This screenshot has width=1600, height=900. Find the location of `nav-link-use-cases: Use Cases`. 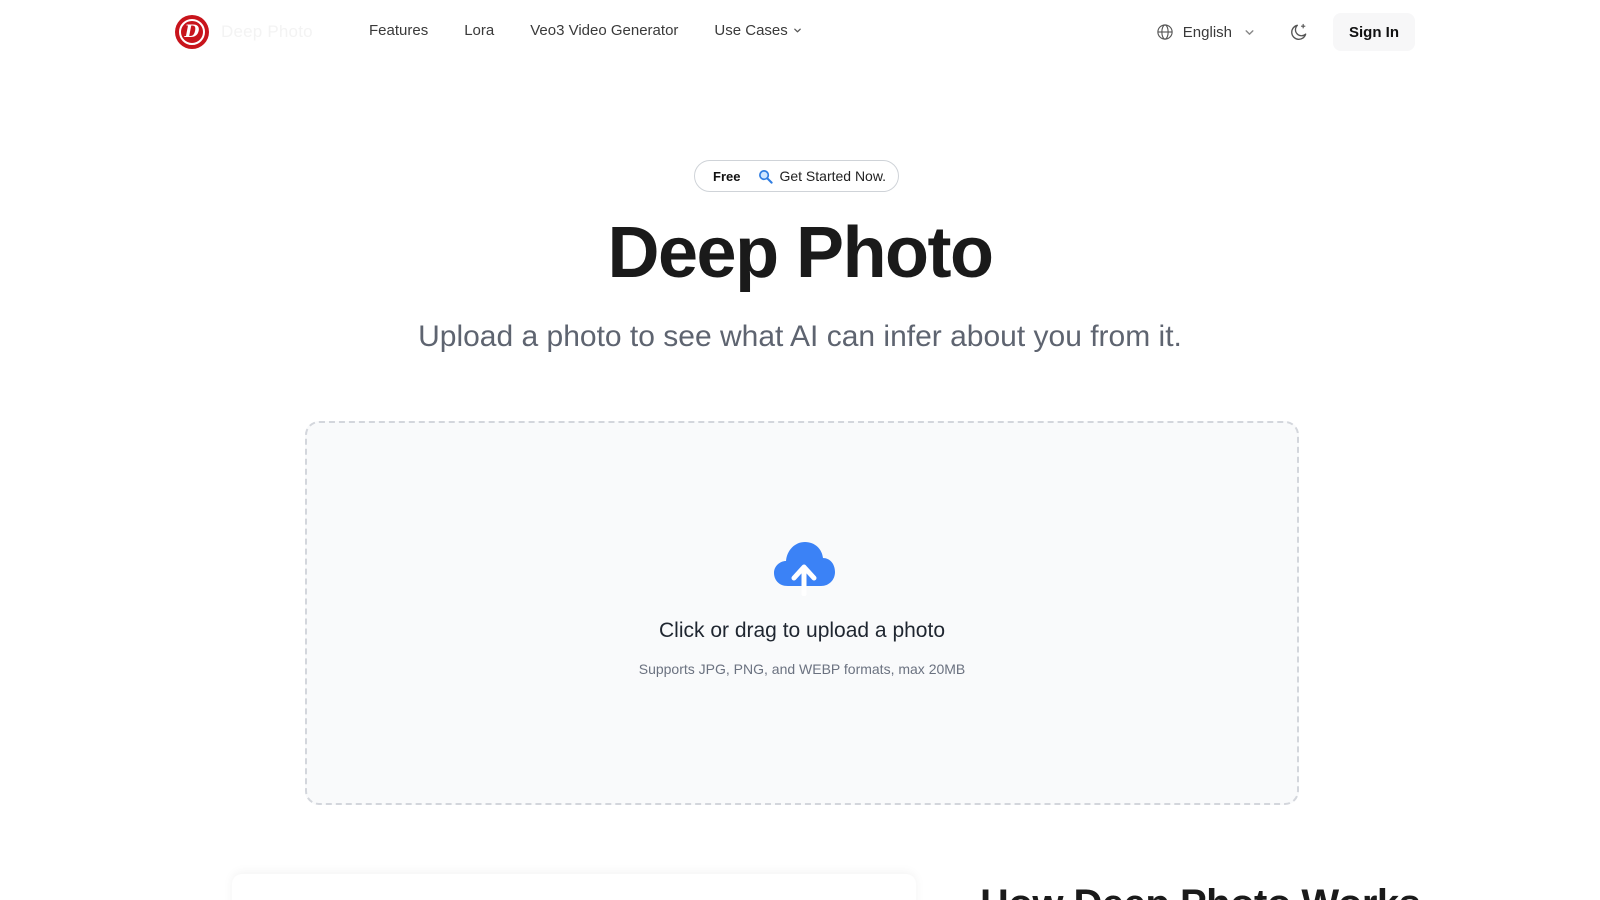

nav-link-use-cases: Use Cases is located at coordinates (757, 30).